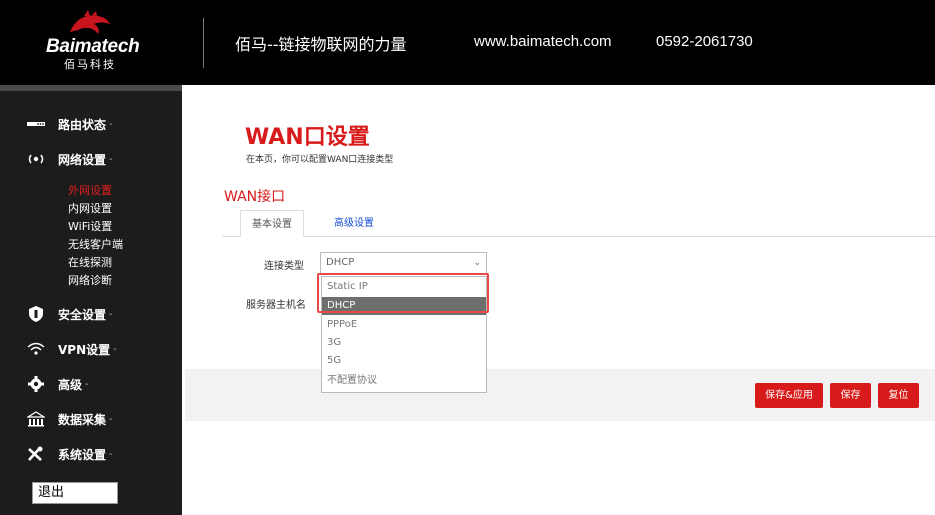 This screenshot has width=935, height=515. I want to click on router-status-icon, so click(36, 124).